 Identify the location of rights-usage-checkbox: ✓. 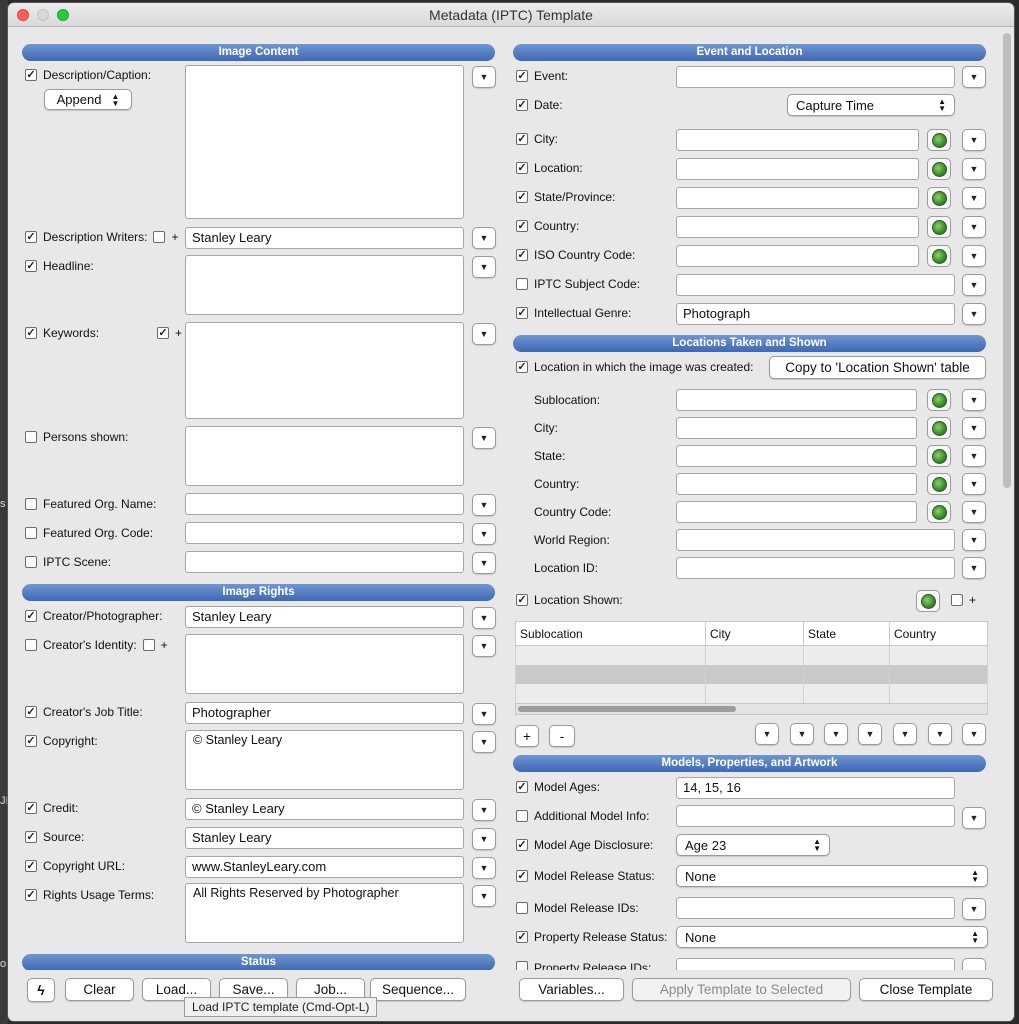
(31, 895).